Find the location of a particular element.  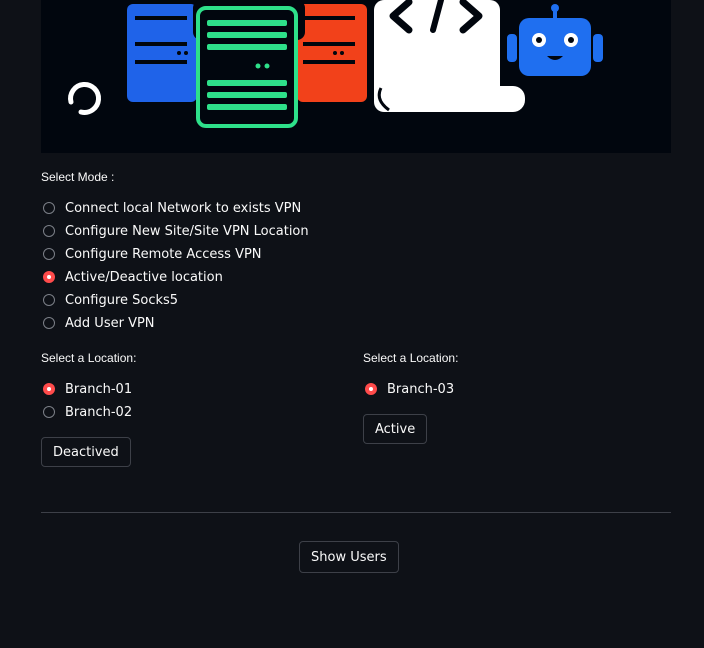

divider is located at coordinates (356, 512).